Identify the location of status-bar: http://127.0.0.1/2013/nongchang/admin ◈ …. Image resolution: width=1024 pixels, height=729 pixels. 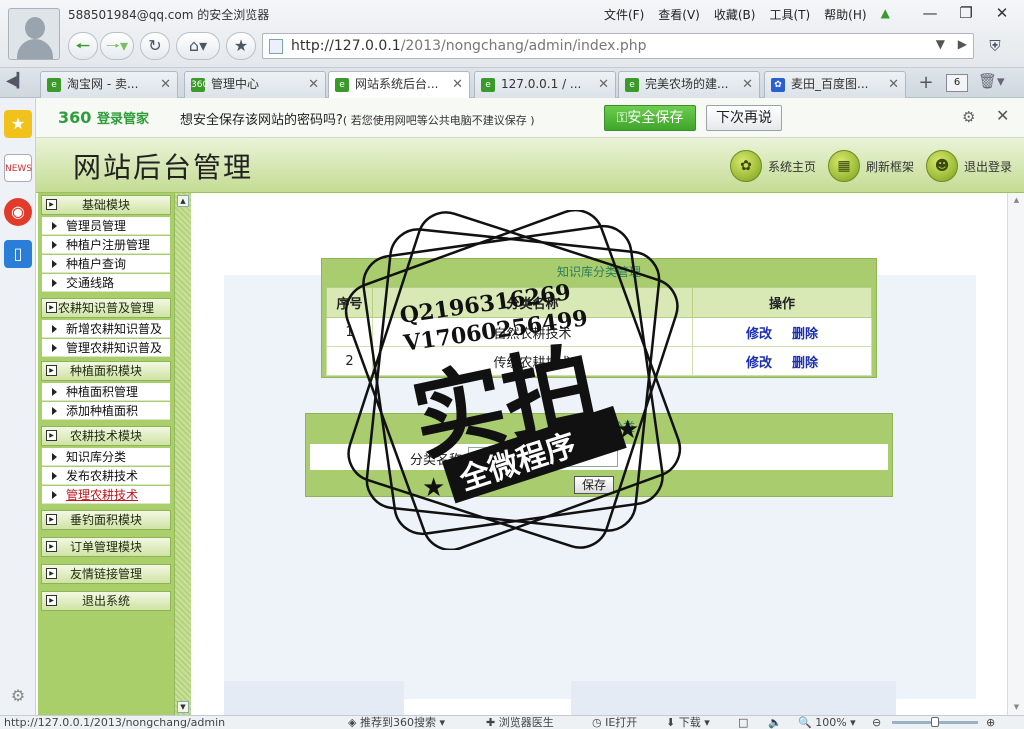
(512, 722).